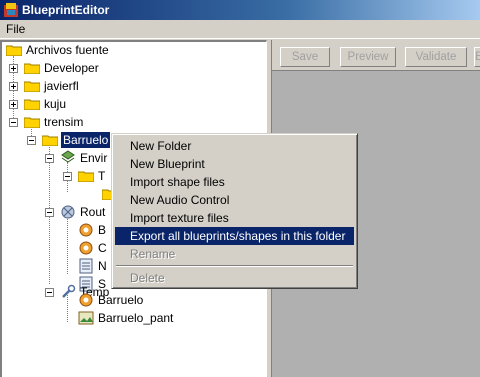 The width and height of the screenshot is (480, 377). What do you see at coordinates (67, 243) in the screenshot?
I see `tree-guide` at bounding box center [67, 243].